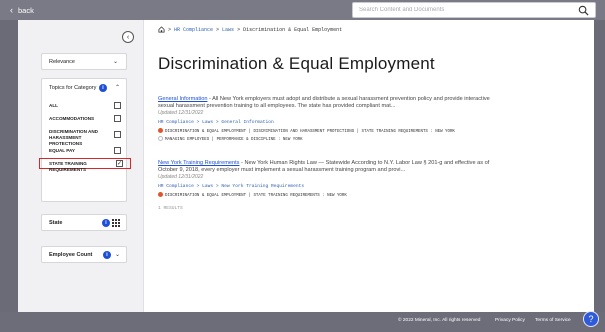 The height and width of the screenshot is (332, 605). What do you see at coordinates (161, 29) in the screenshot?
I see `home-icon` at bounding box center [161, 29].